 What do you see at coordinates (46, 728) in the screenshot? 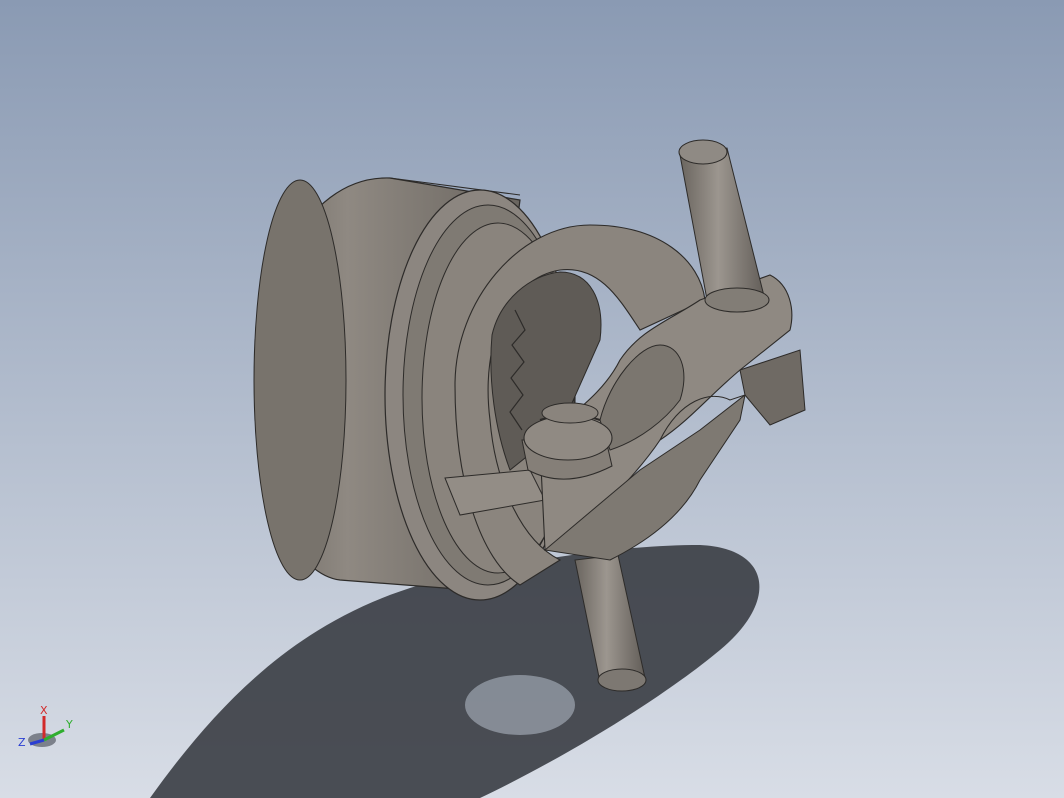
I see `orientation-triad: X Y Z` at bounding box center [46, 728].